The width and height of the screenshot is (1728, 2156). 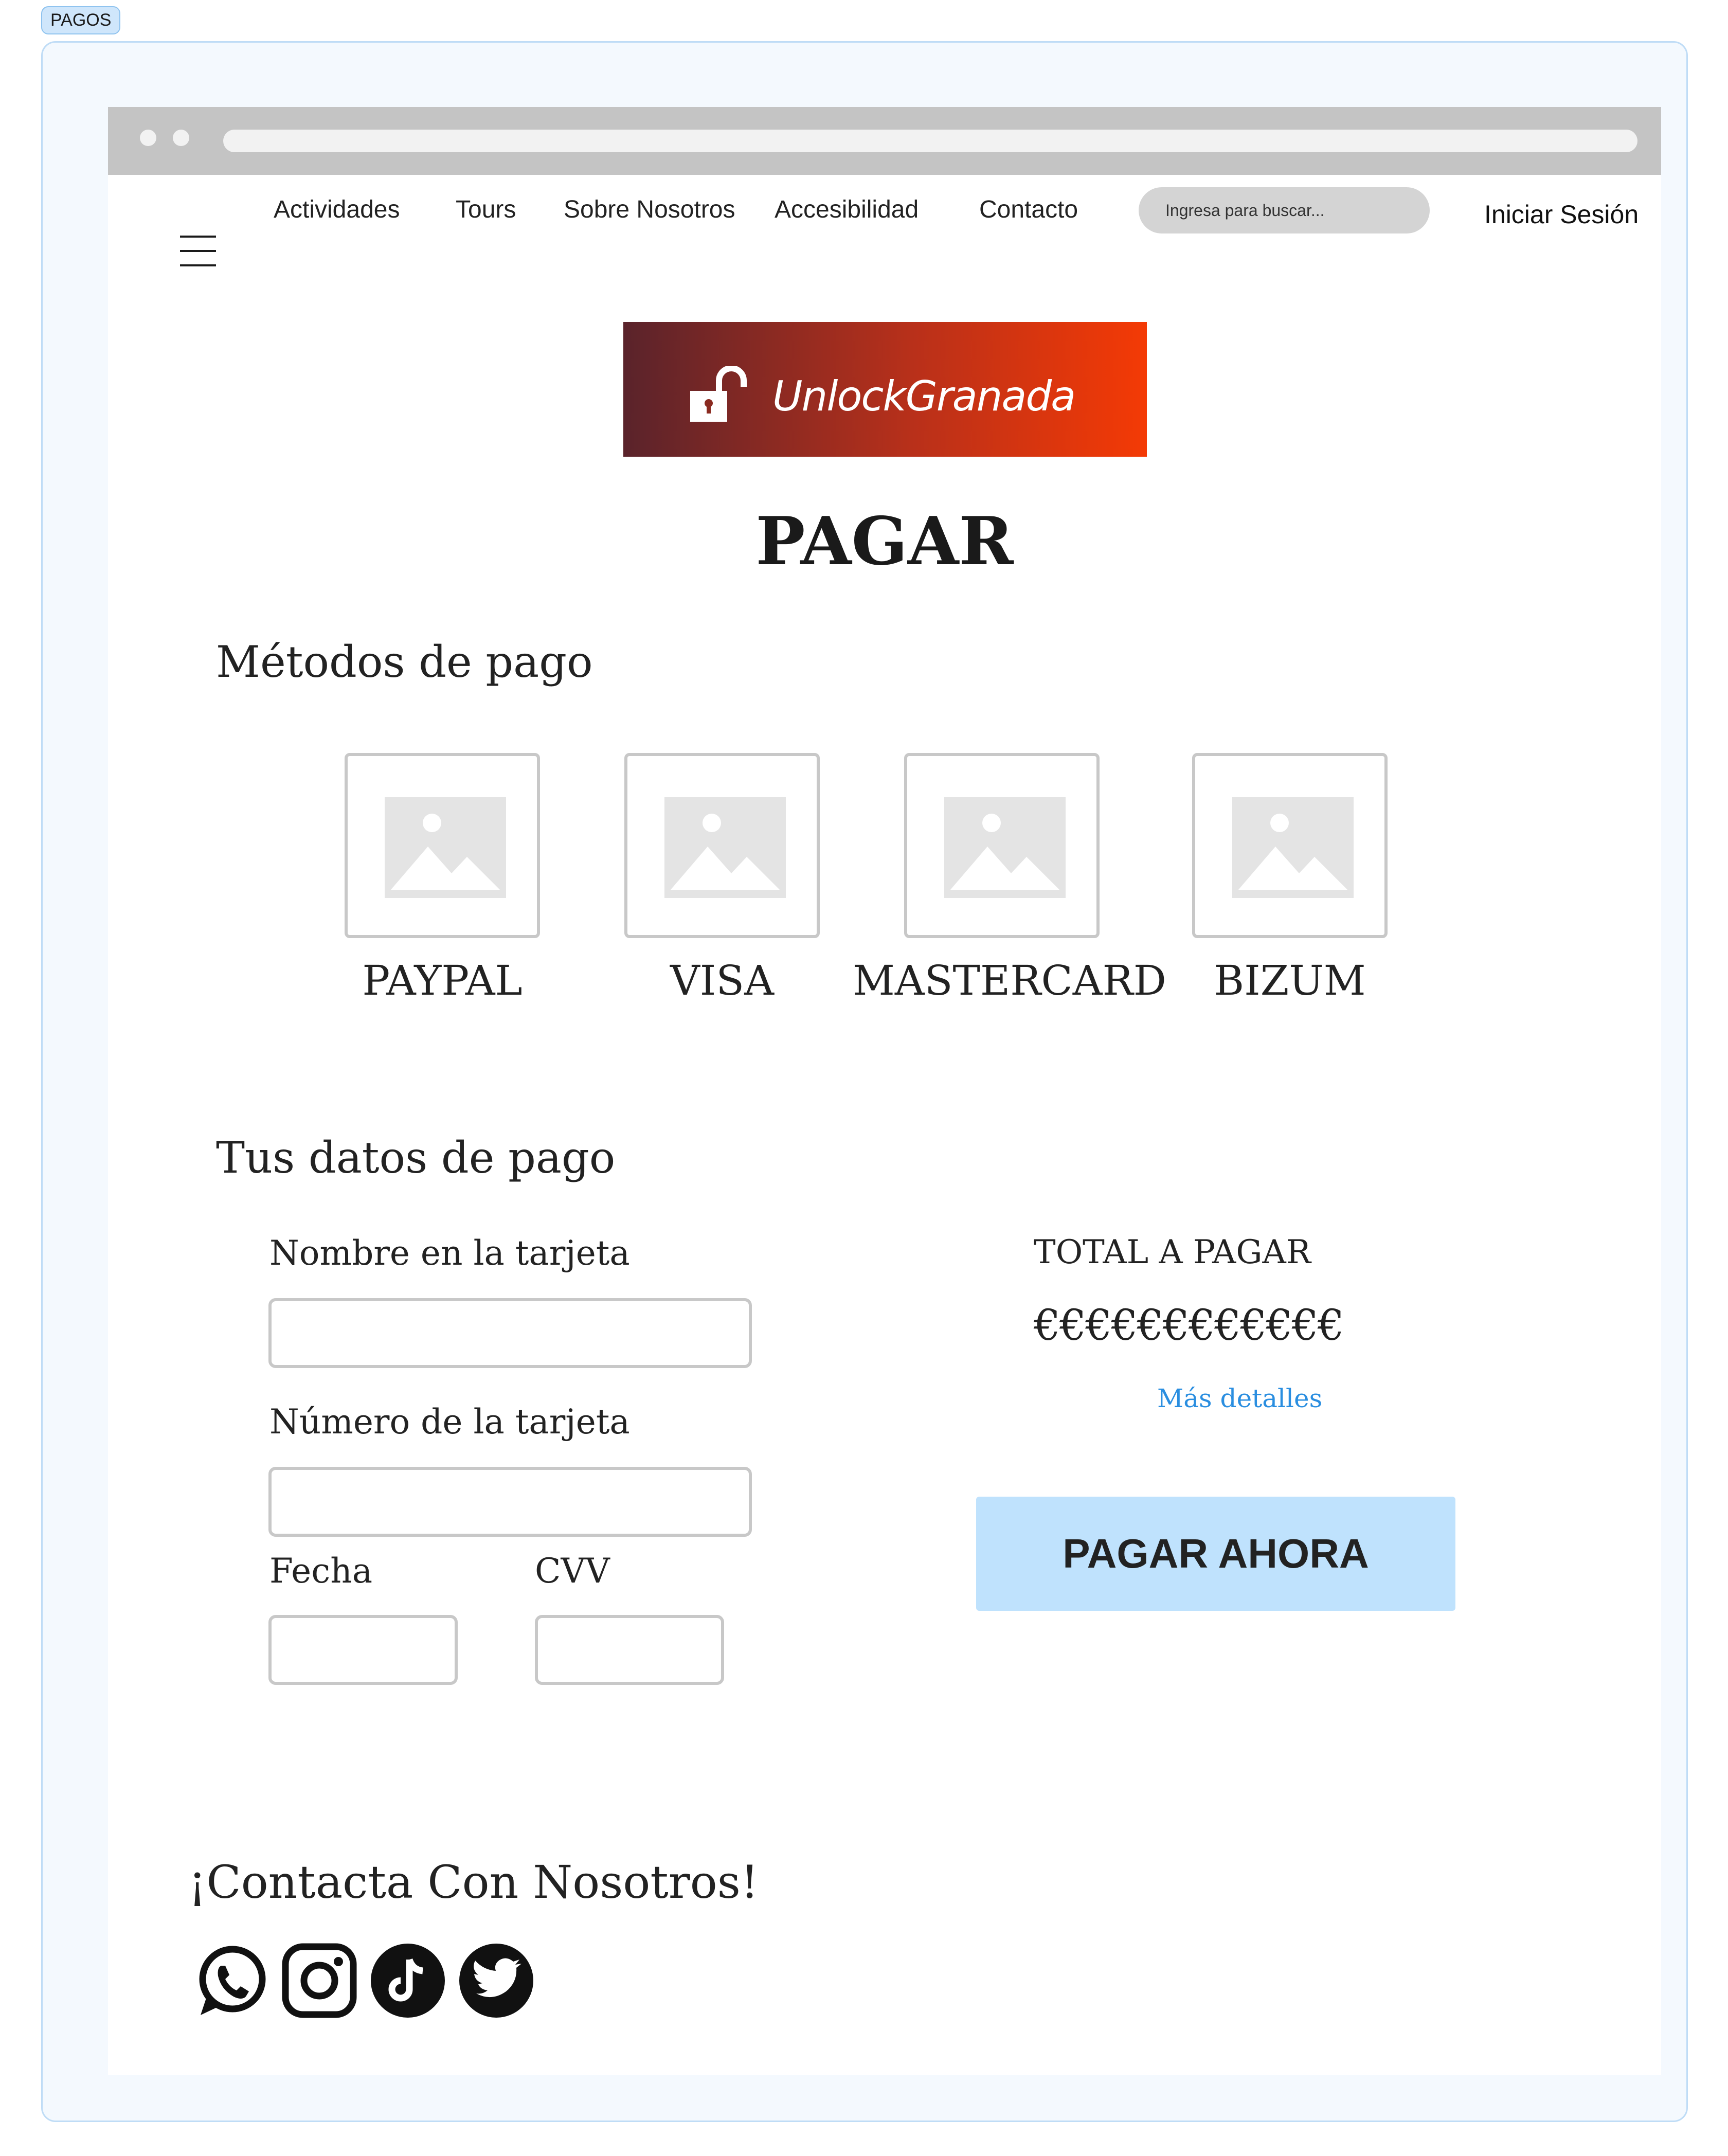 I want to click on logo: UnlockGranada, so click(x=885, y=389).